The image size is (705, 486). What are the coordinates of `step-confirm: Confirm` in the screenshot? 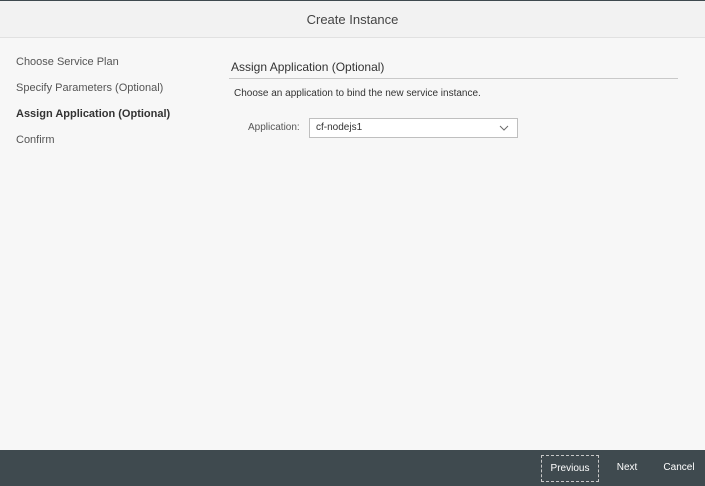 It's located at (111, 147).